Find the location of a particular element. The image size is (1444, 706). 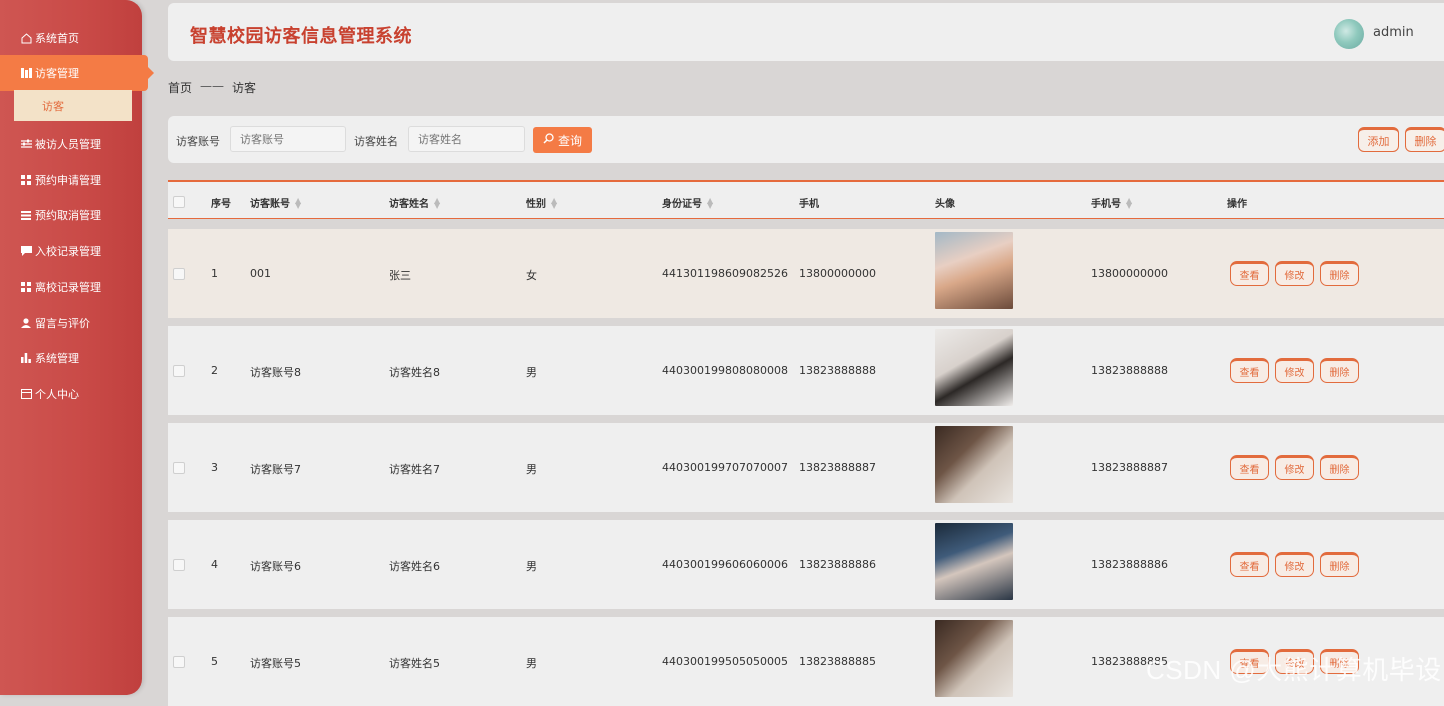

username: admin is located at coordinates (1393, 32).